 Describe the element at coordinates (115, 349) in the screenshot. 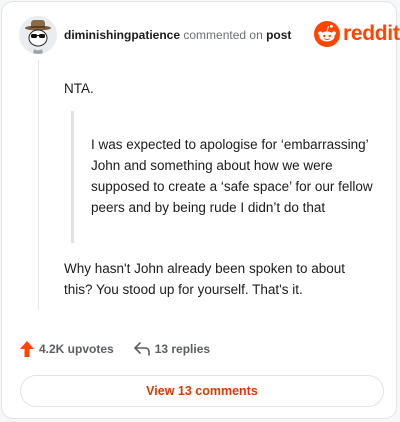

I see `comment-actions: 4.2K upvotes 13 replies` at that location.